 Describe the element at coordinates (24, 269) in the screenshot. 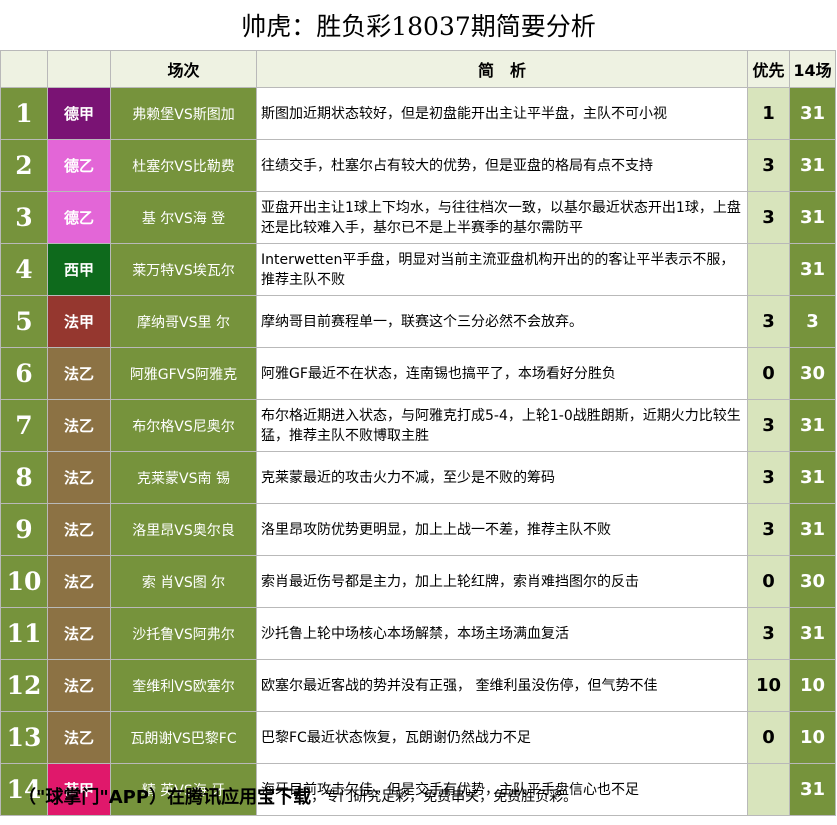

I see `match-number: 4` at that location.